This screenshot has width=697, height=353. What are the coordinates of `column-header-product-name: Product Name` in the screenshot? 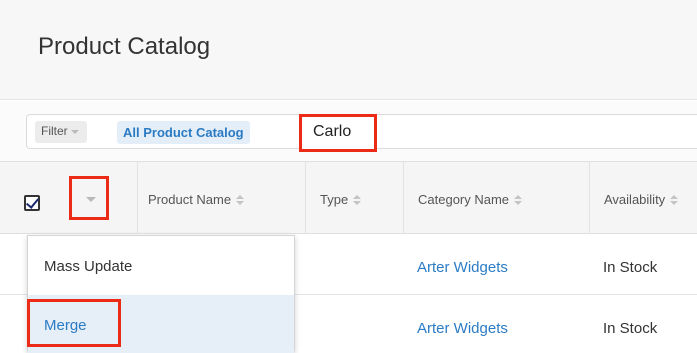 It's located at (221, 198).